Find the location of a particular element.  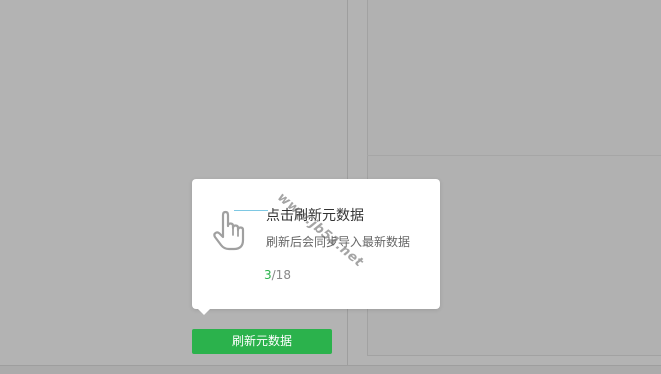

step-current: 3 is located at coordinates (268, 275).